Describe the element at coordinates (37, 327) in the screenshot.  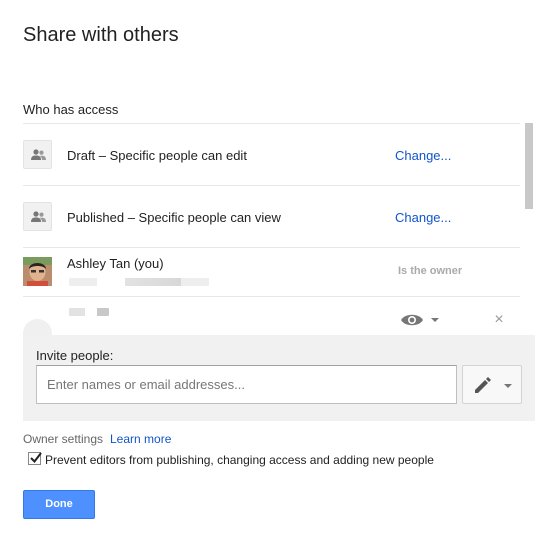
I see `collaborator-avatar` at that location.